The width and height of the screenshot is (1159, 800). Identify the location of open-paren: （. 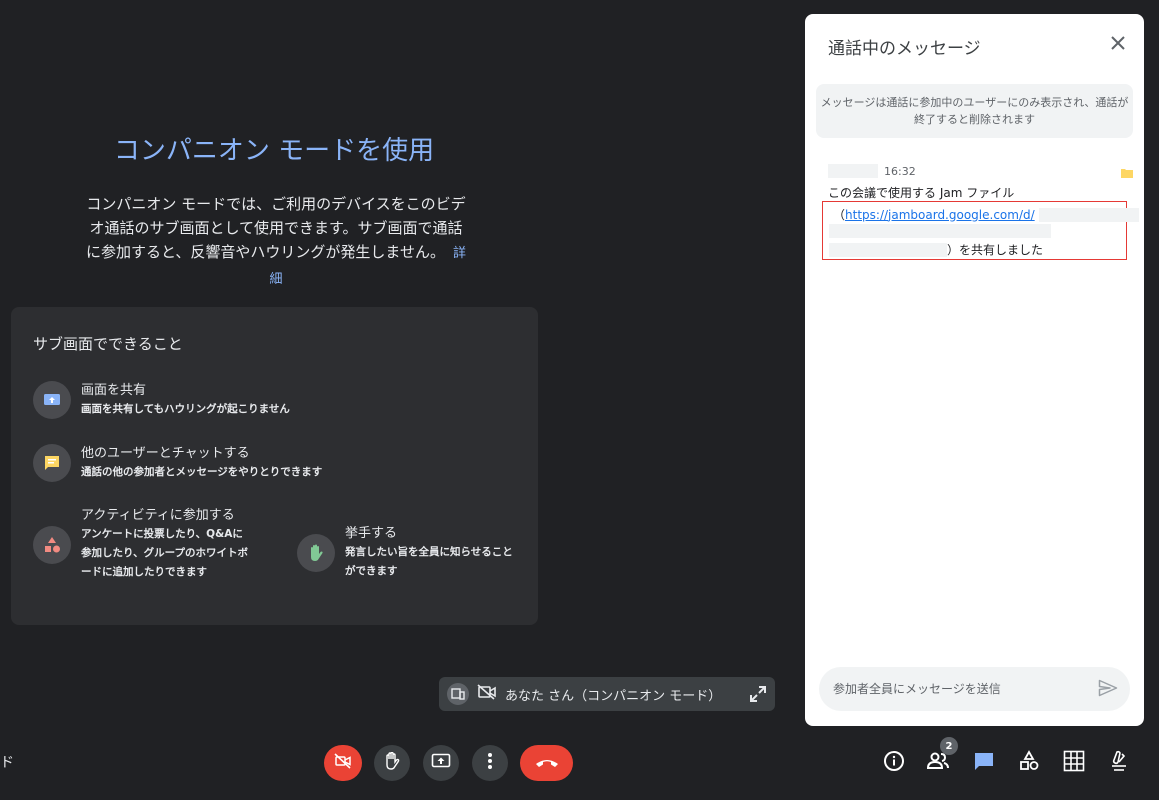
(839, 215).